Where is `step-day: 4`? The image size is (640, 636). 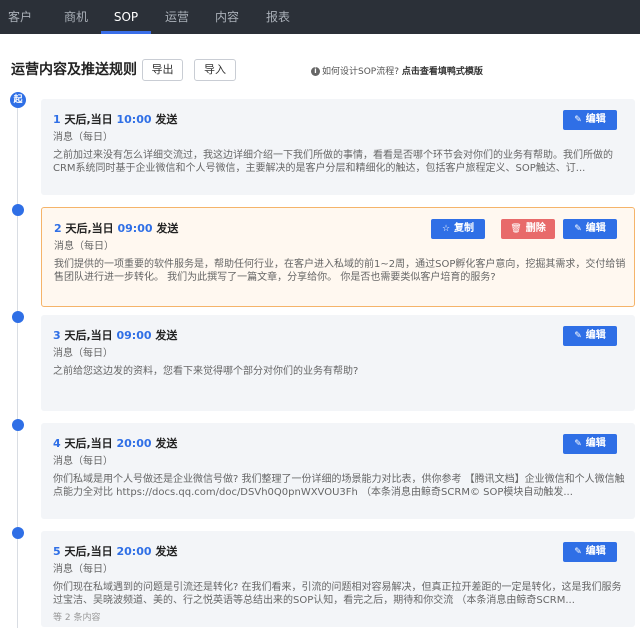 step-day: 4 is located at coordinates (57, 443).